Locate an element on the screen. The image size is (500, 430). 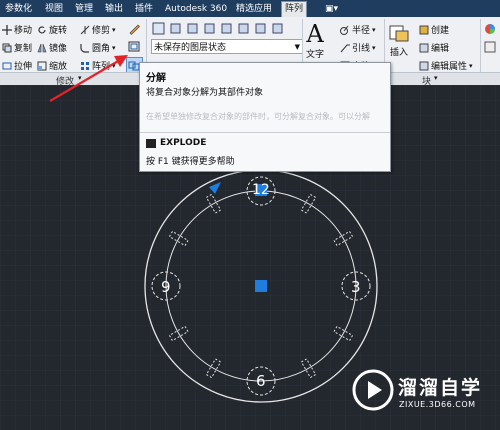
watermark-url: ZIXUE.3D66.COM is located at coordinates (437, 404).